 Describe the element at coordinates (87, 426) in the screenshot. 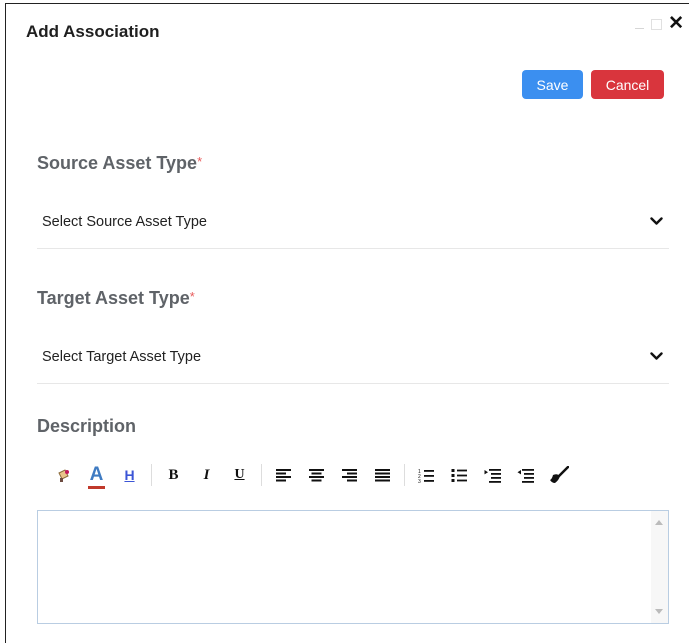

I see `description-label: Description` at that location.